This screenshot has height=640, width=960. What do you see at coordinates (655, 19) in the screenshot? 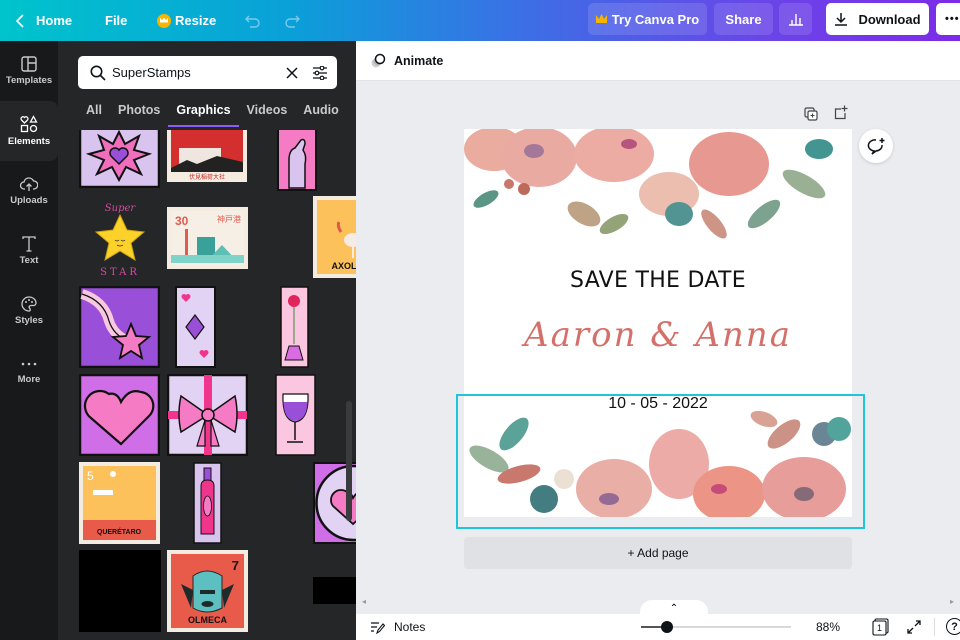
I see `try-canva-pro-label: Try Canva Pro` at bounding box center [655, 19].